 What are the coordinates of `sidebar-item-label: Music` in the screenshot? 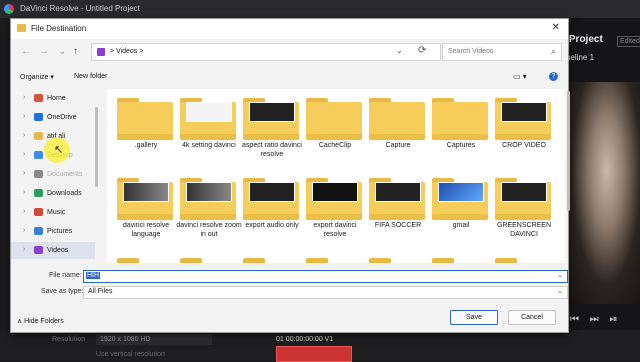 It's located at (56, 212).